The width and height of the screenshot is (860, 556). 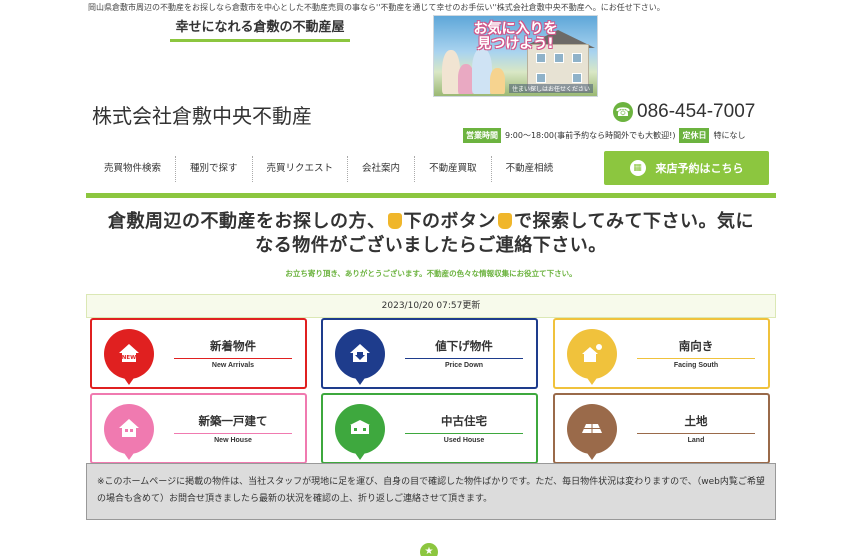 I want to click on site-tagline: 幸せになれる倉敷の不動産屋, so click(x=260, y=29).